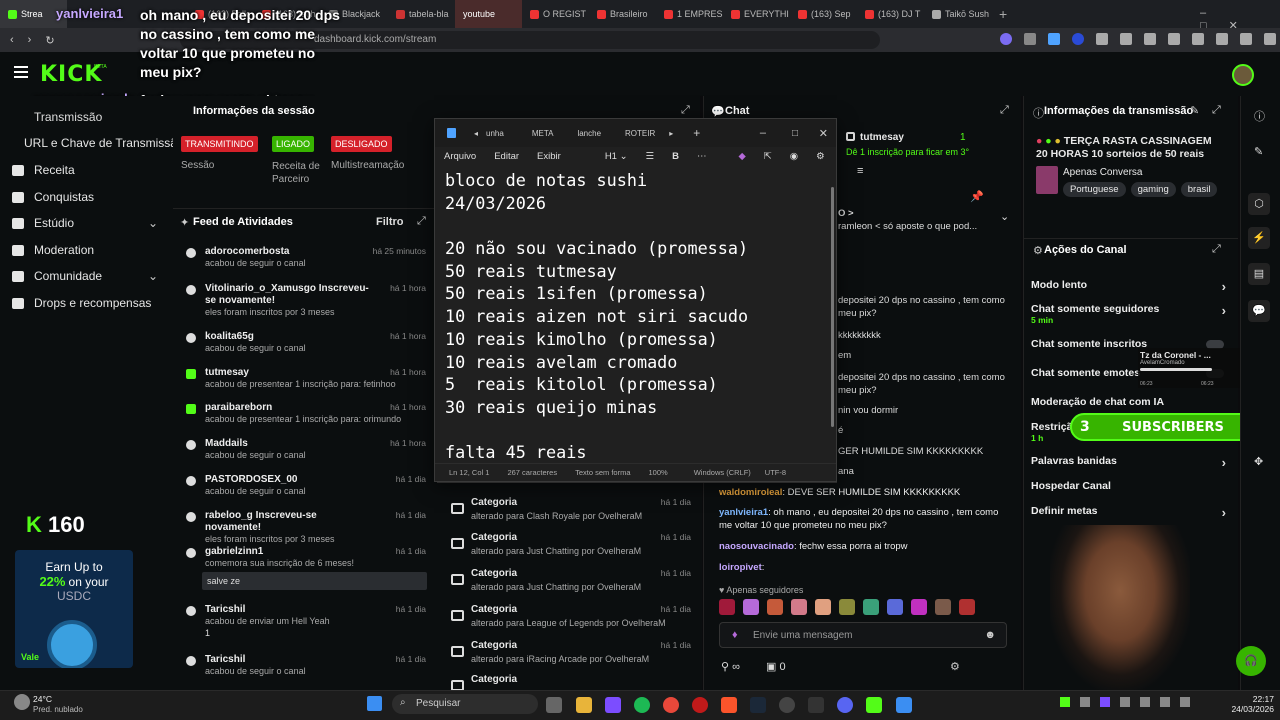 The height and width of the screenshot is (720, 1280). I want to click on weather-desc: Pred. nublado, so click(58, 709).